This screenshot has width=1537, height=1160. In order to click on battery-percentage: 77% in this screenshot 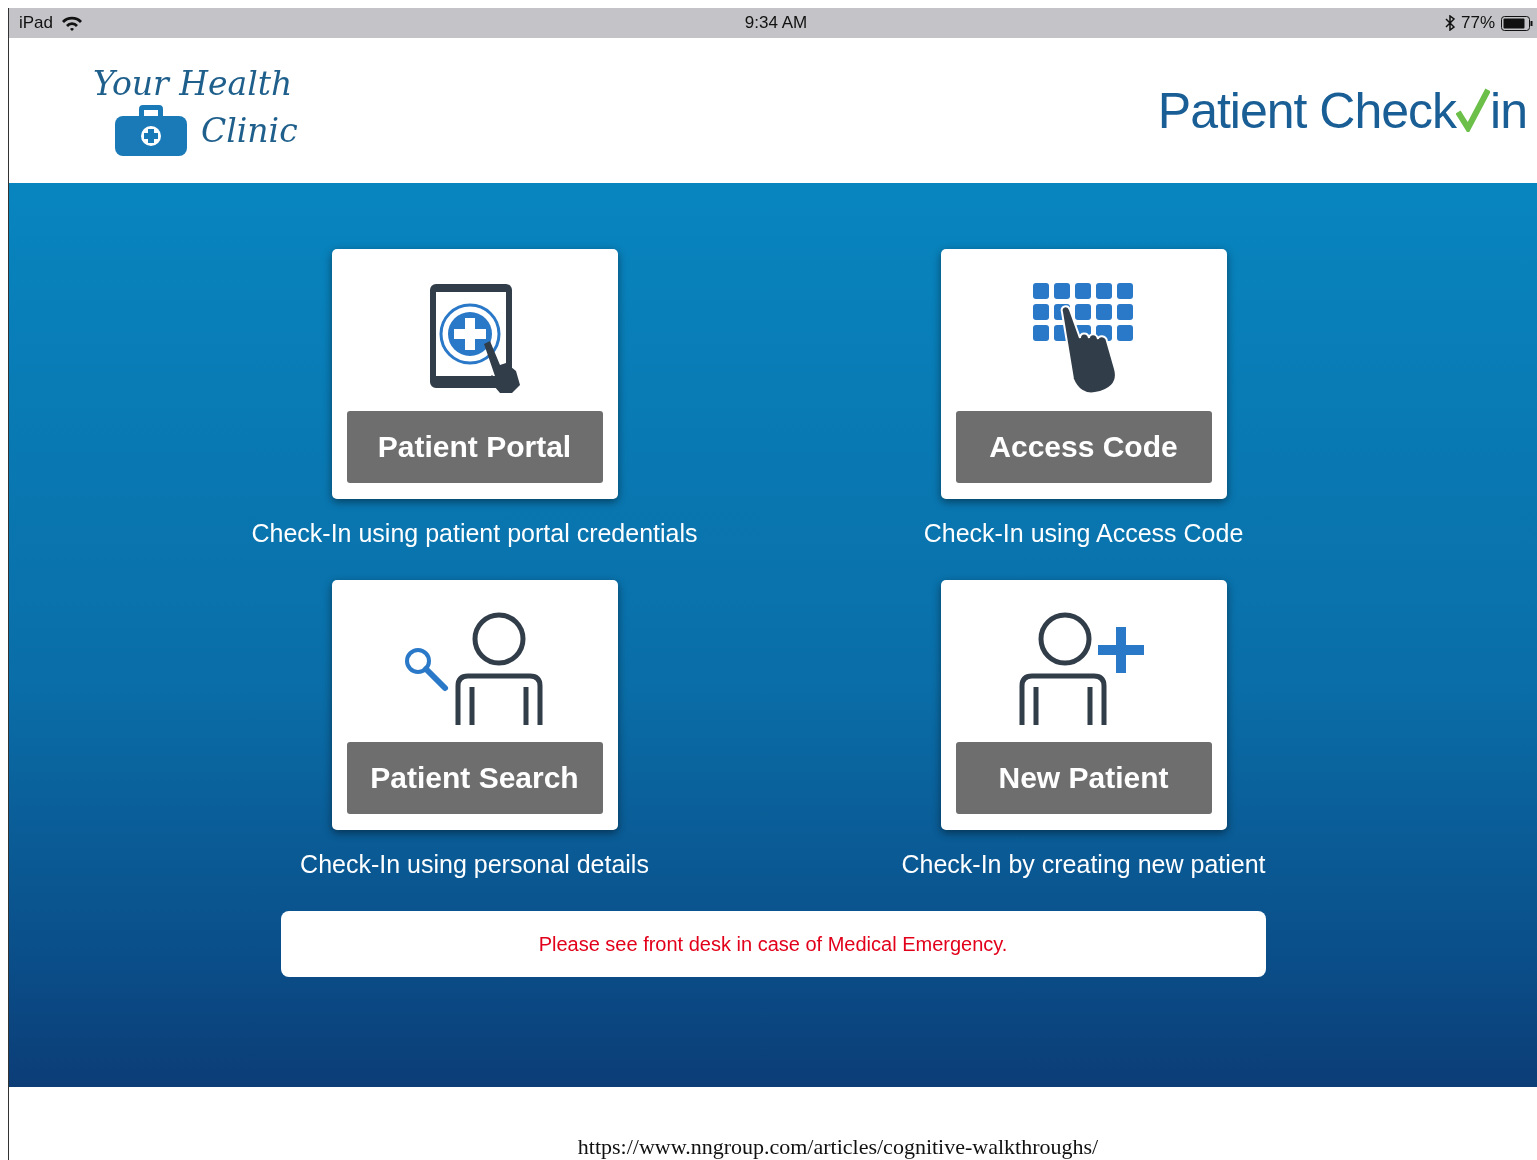, I will do `click(1477, 23)`.